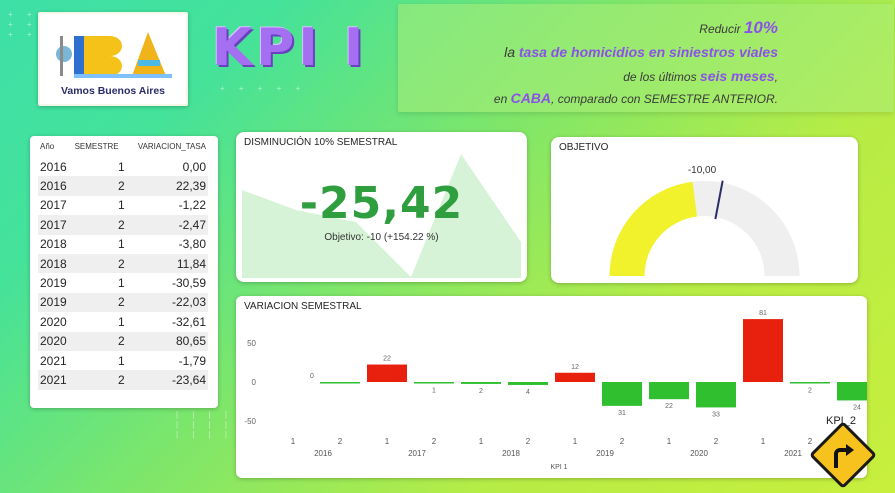  Describe the element at coordinates (251, 343) in the screenshot. I see `y-tick-label: 50` at that location.